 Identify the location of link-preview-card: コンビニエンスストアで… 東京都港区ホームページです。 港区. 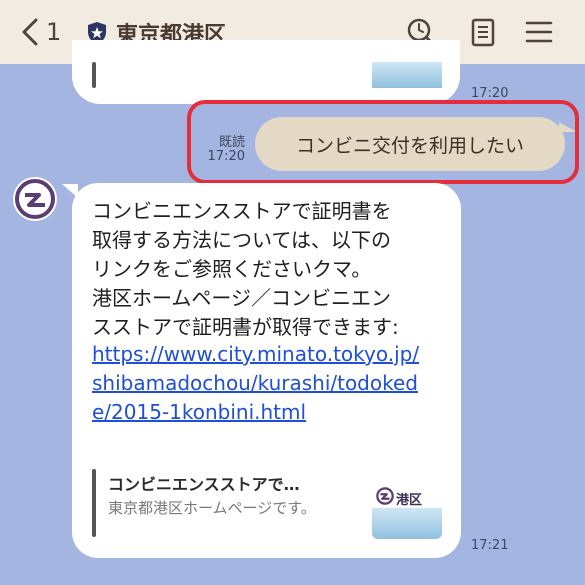
(269, 504).